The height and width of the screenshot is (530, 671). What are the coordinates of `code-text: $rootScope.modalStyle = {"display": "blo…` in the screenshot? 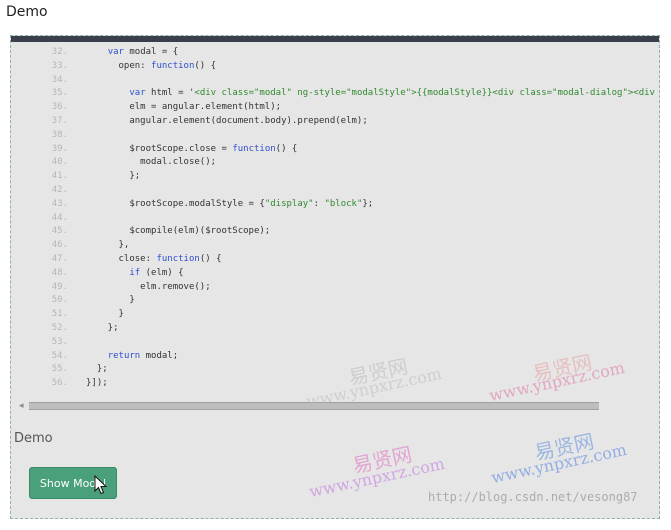 It's located at (230, 203).